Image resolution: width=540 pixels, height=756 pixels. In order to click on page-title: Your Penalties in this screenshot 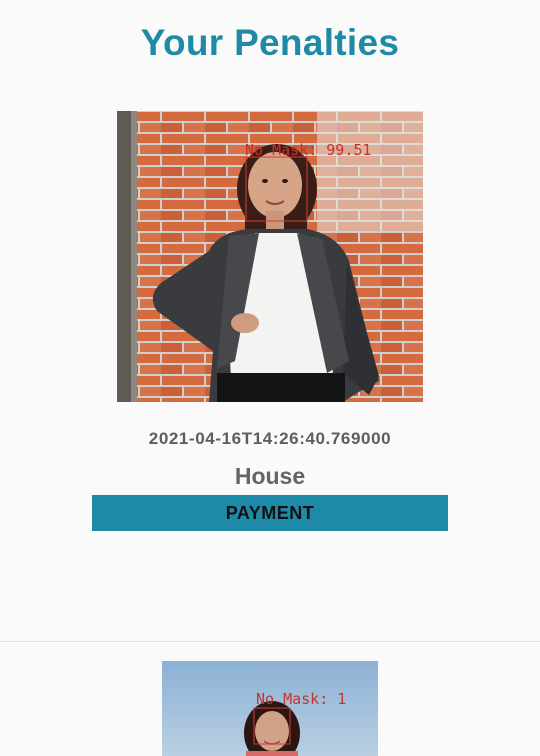, I will do `click(270, 42)`.